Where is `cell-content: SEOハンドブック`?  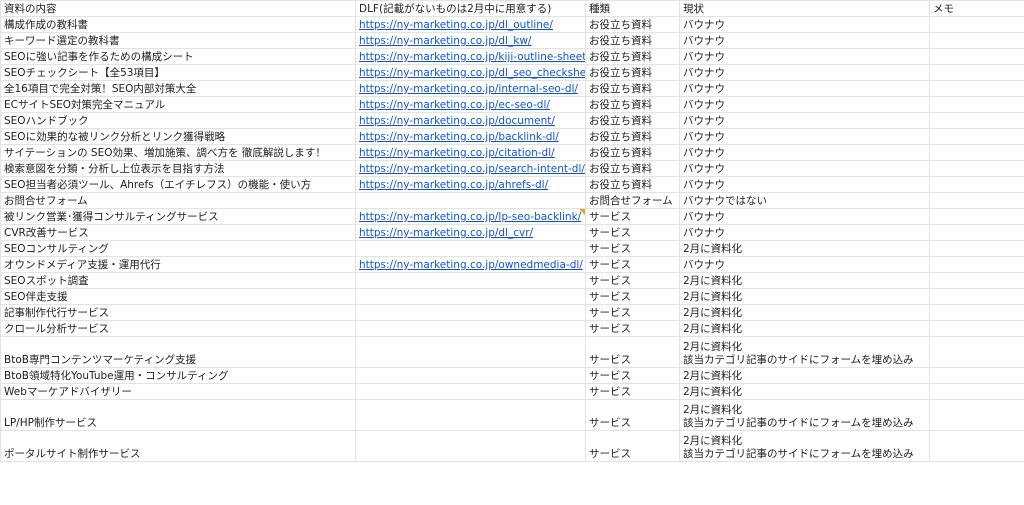 cell-content: SEOハンドブック is located at coordinates (178, 120).